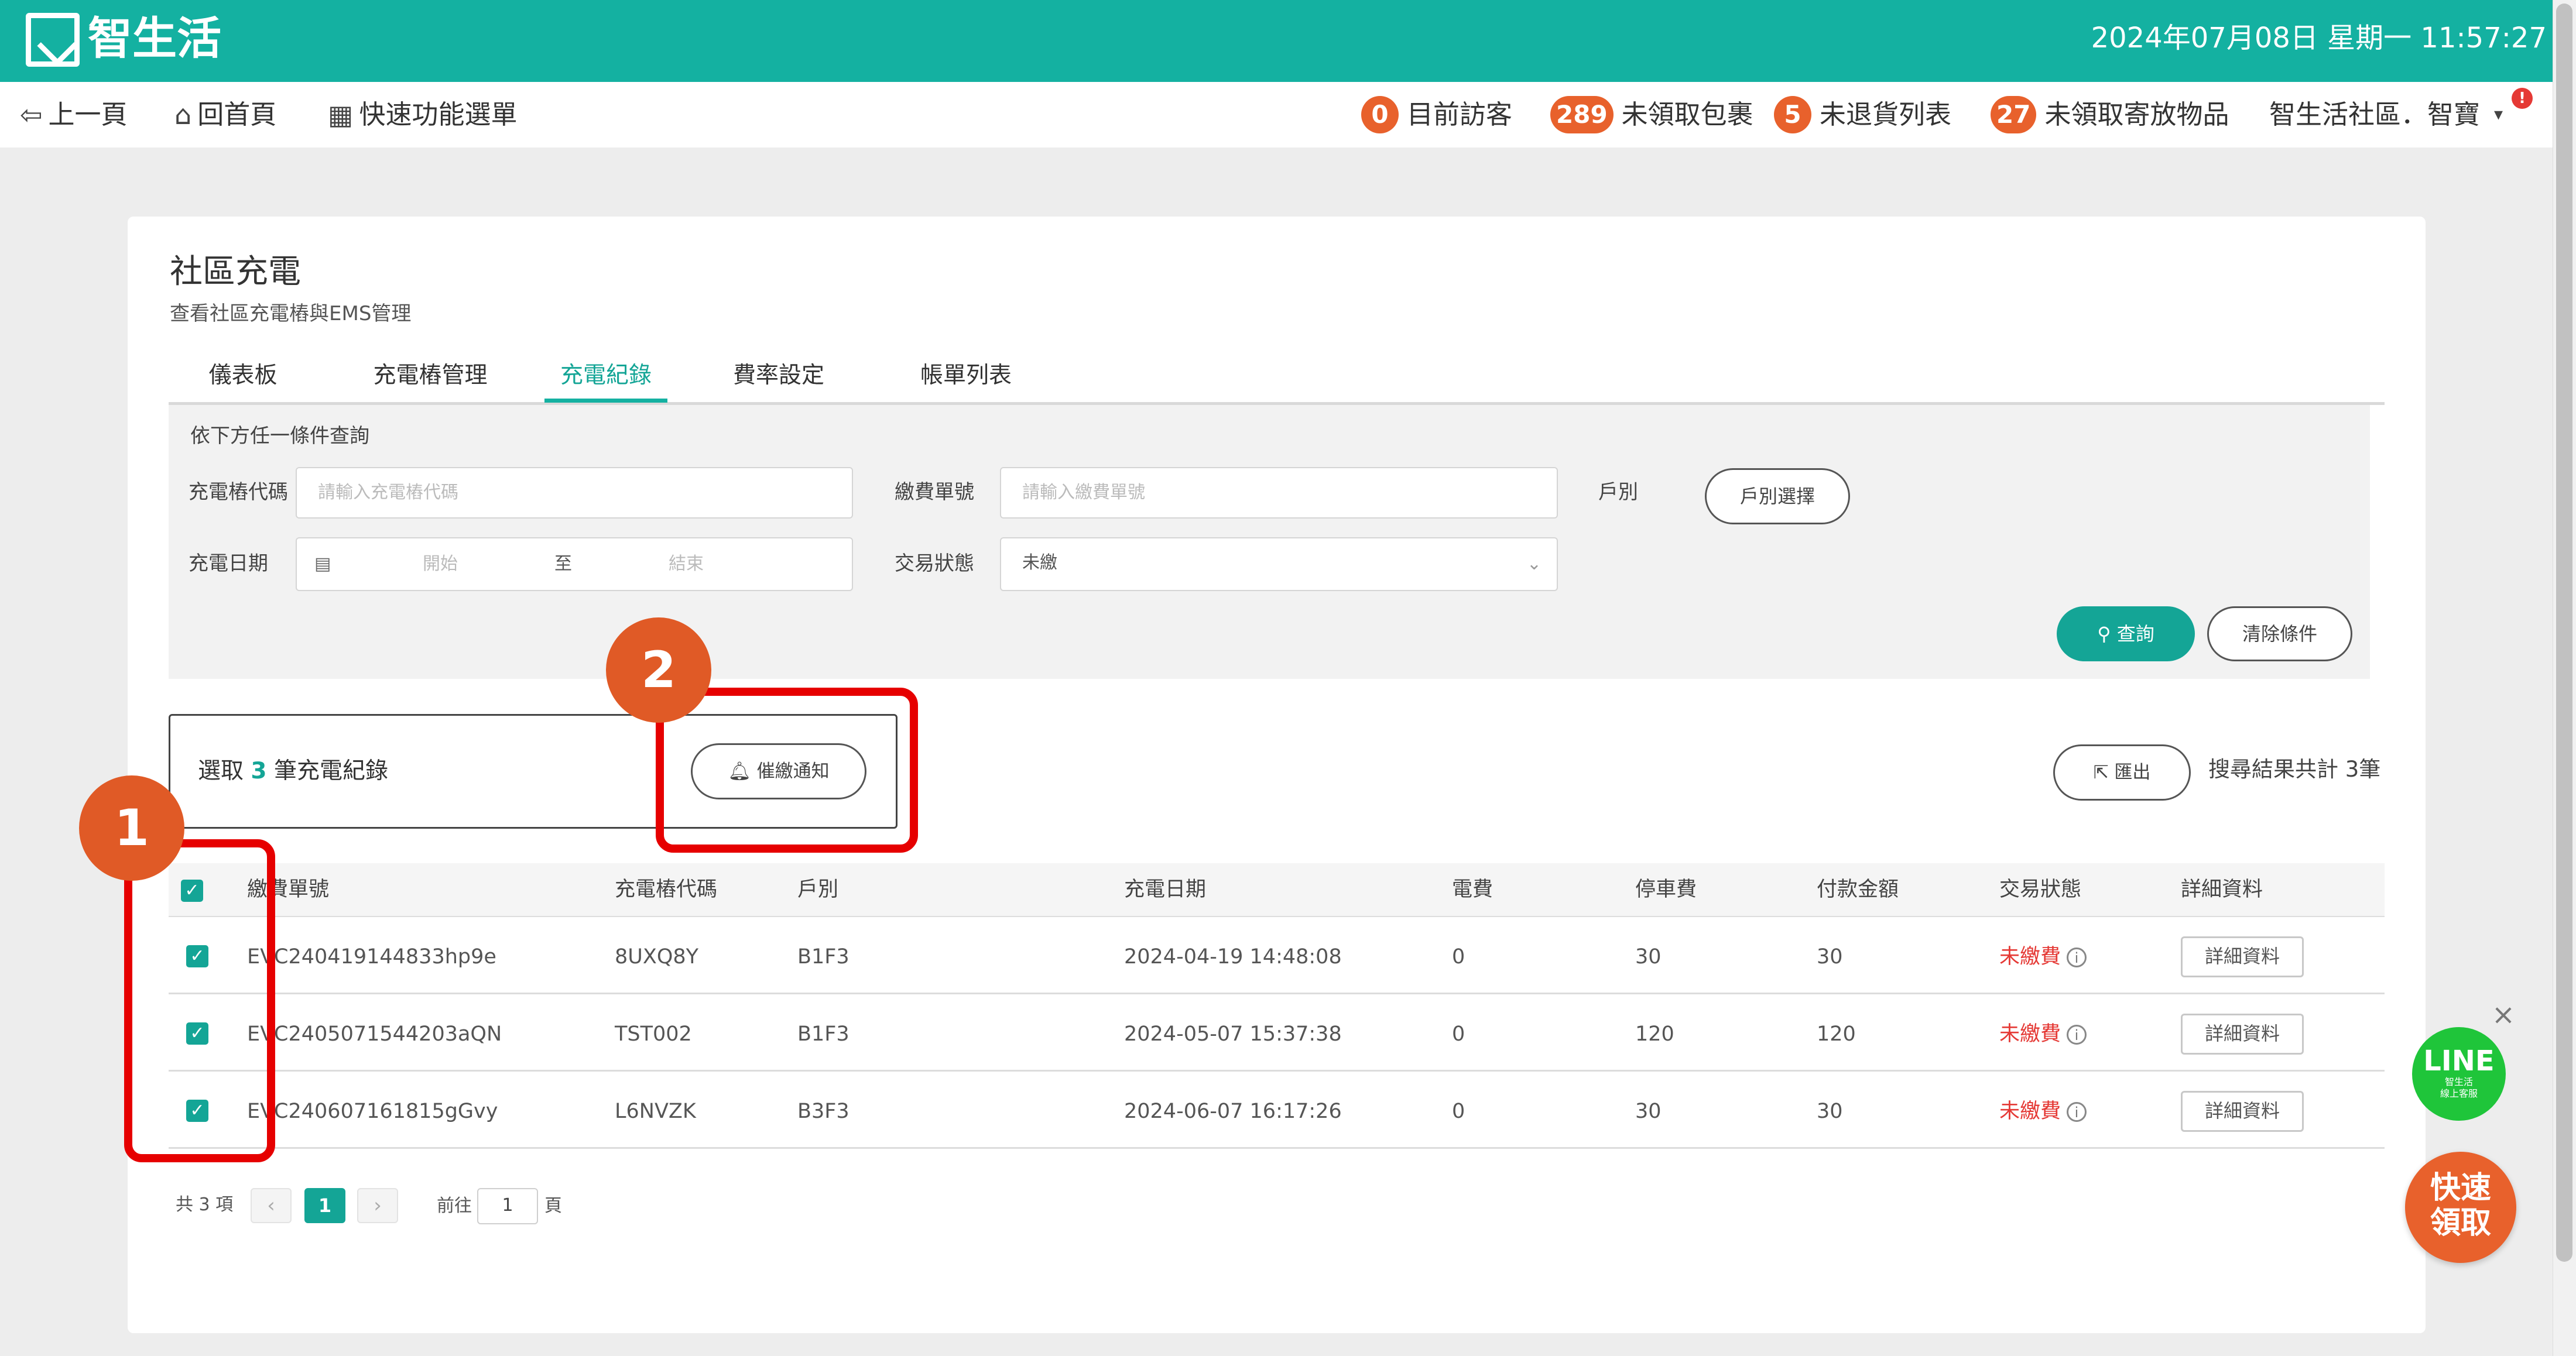 The image size is (2576, 1356). What do you see at coordinates (1534, 564) in the screenshot?
I see `chevron-down-icon: ⌄` at bounding box center [1534, 564].